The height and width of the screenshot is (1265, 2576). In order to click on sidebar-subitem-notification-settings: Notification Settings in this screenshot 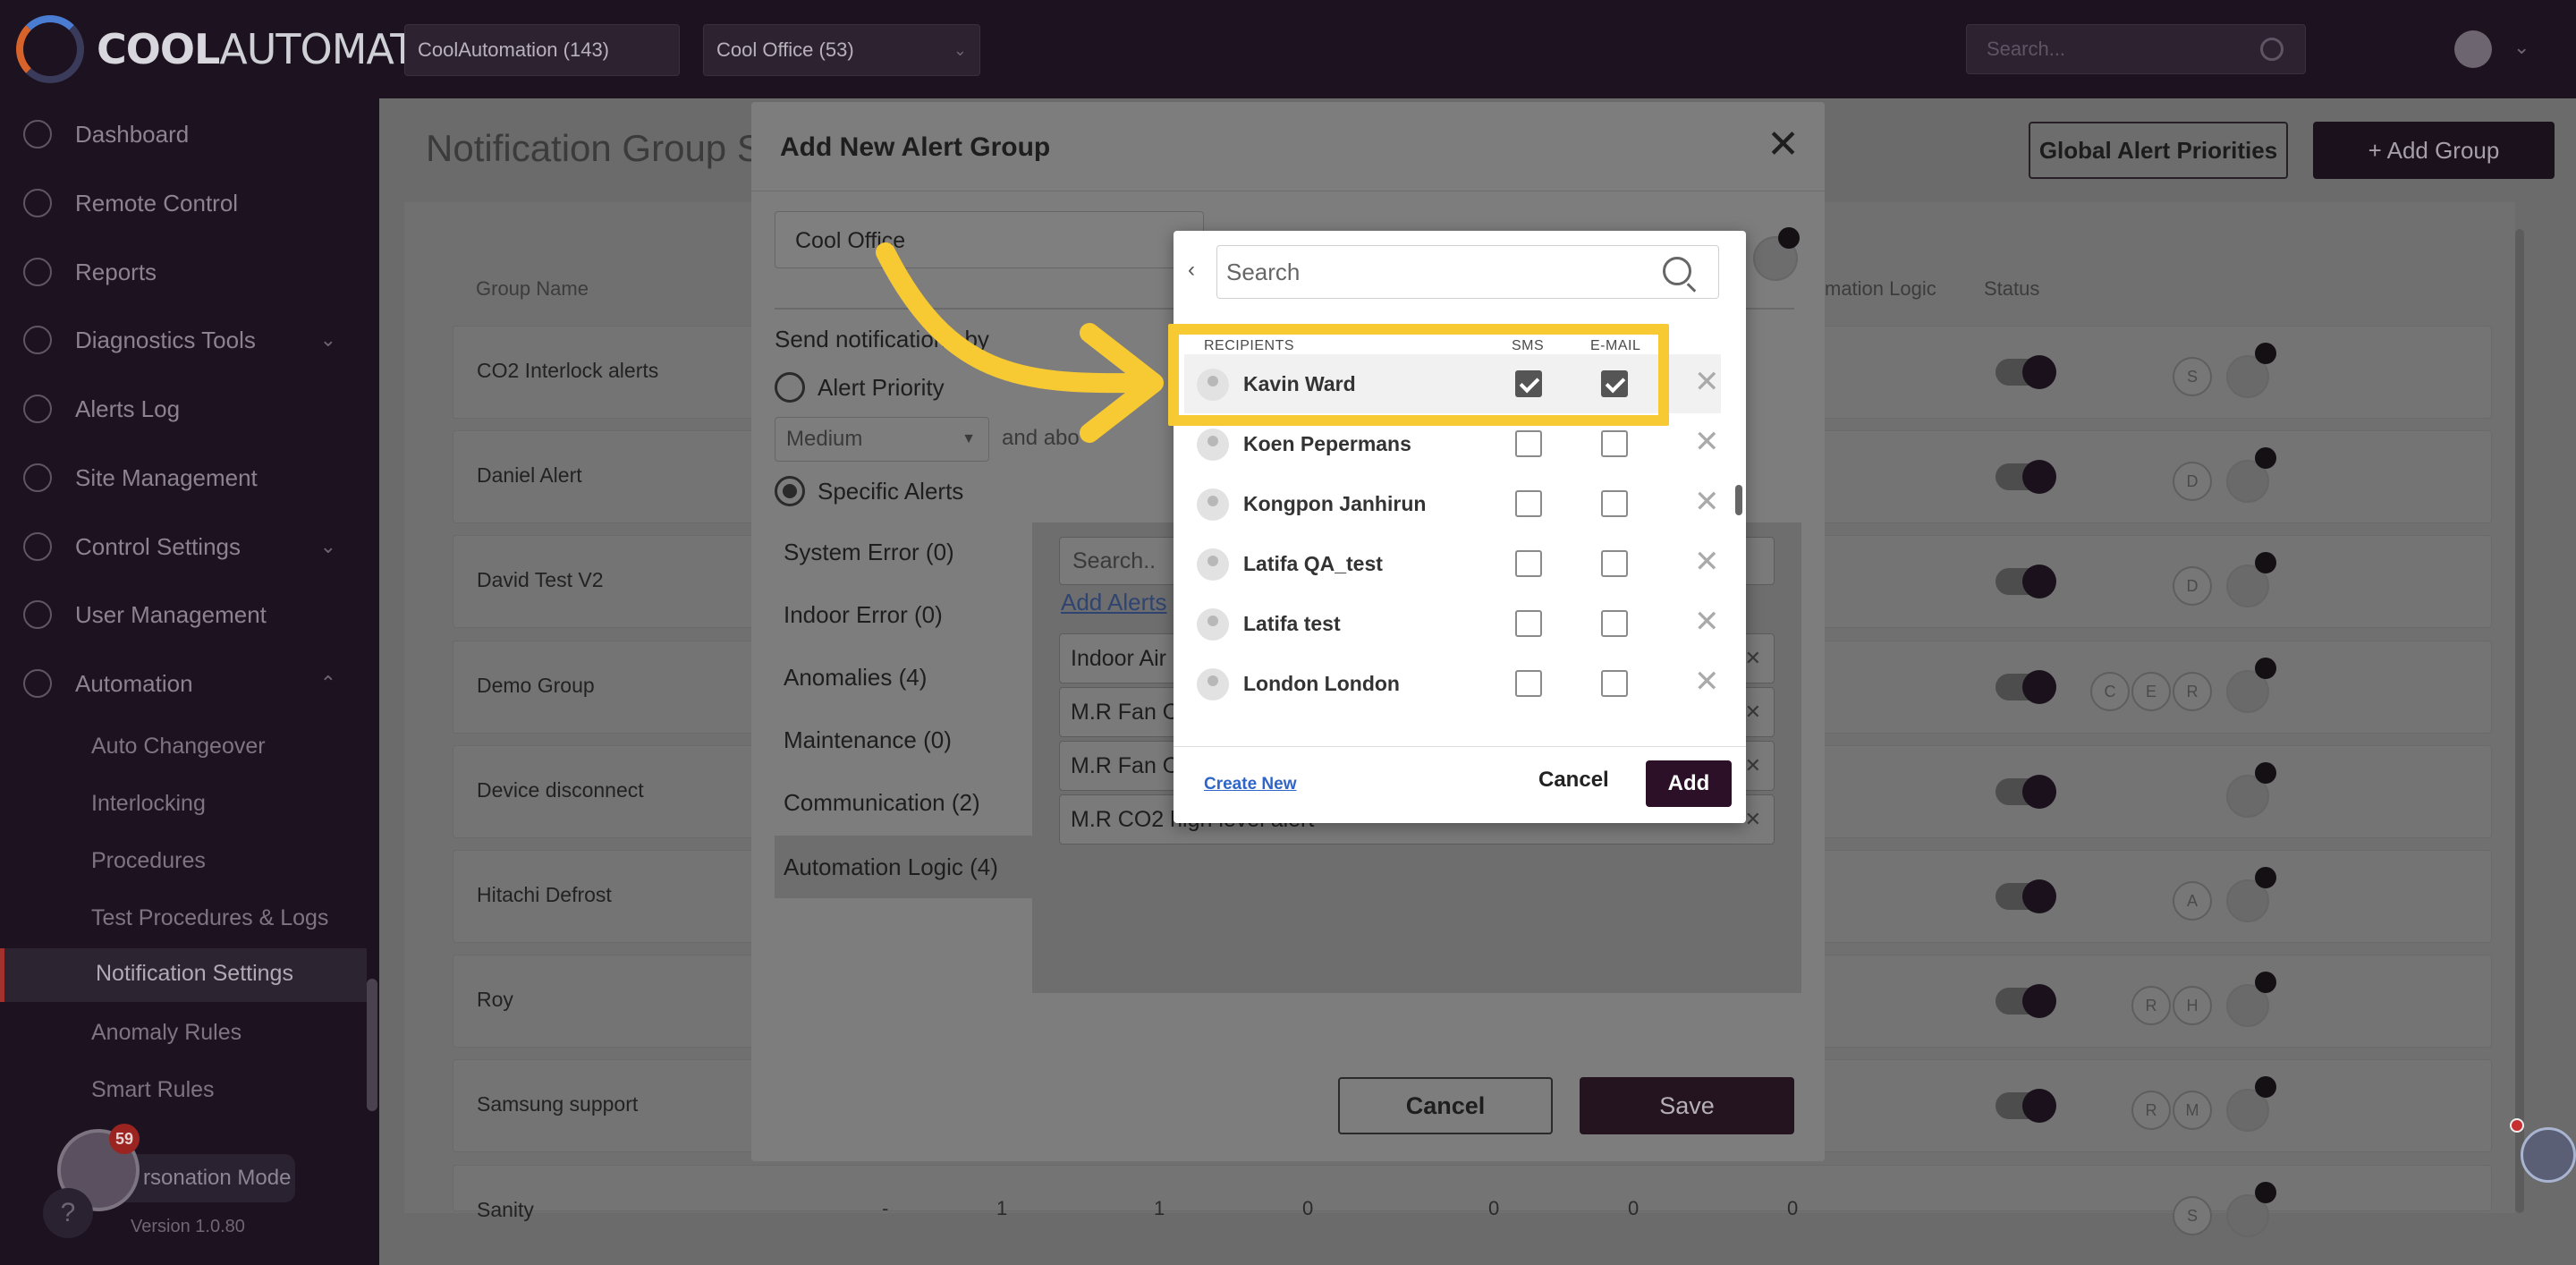, I will do `click(183, 975)`.